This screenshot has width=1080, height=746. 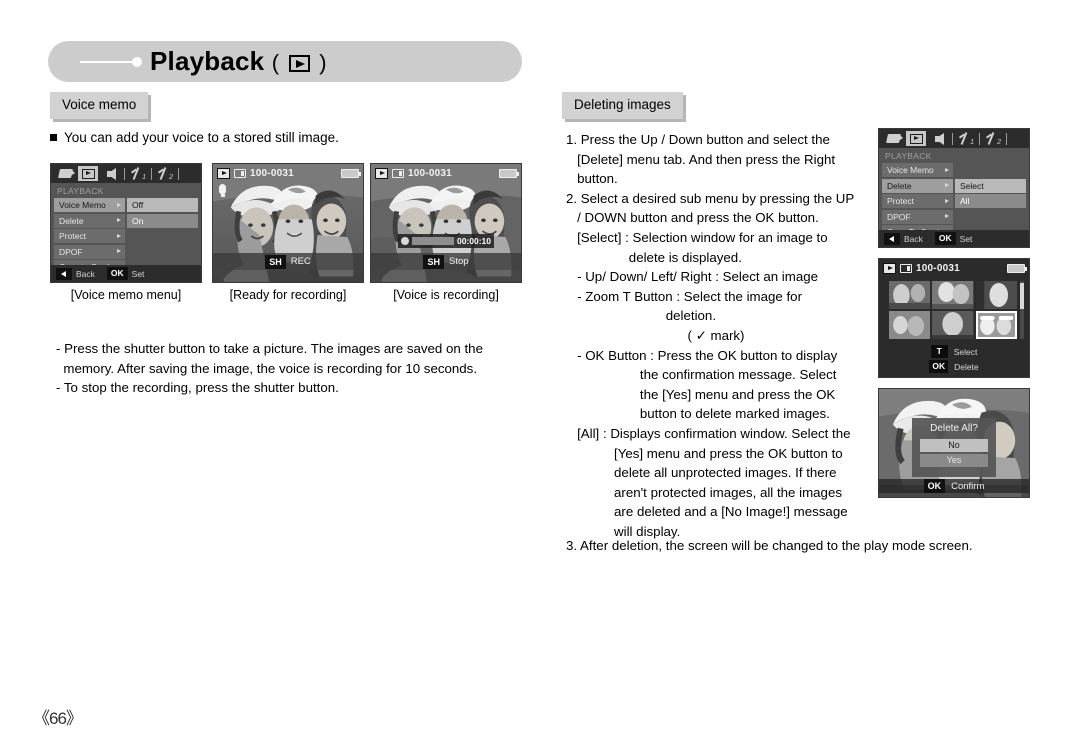 What do you see at coordinates (965, 351) in the screenshot?
I see `legend-label: Select` at bounding box center [965, 351].